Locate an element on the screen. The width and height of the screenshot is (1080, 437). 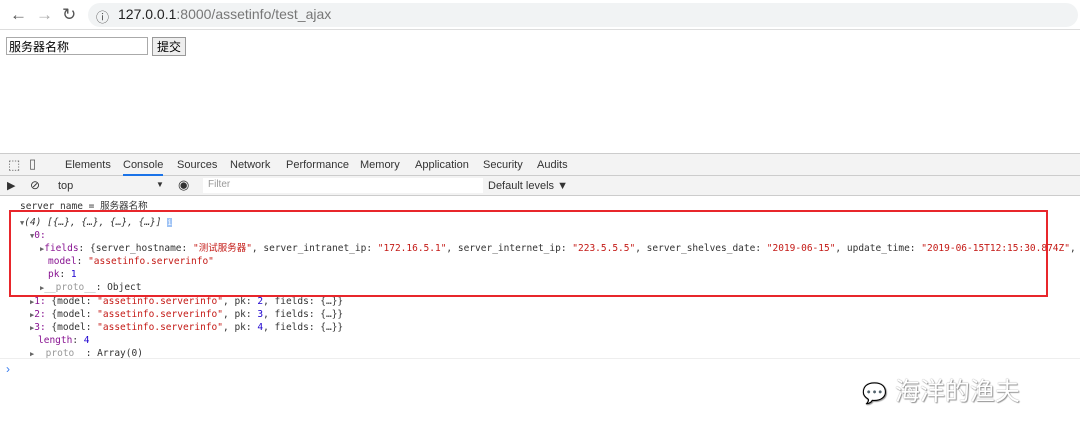
tab-sources: Sources is located at coordinates (197, 165).